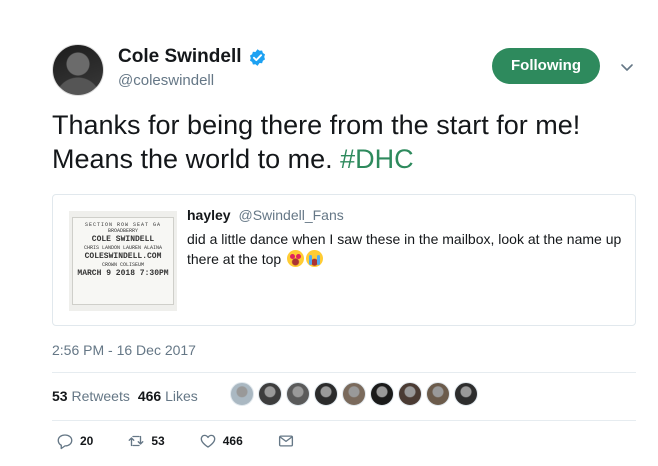 This screenshot has height=466, width=658. Describe the element at coordinates (257, 57) in the screenshot. I see `verified-badge-icon` at that location.